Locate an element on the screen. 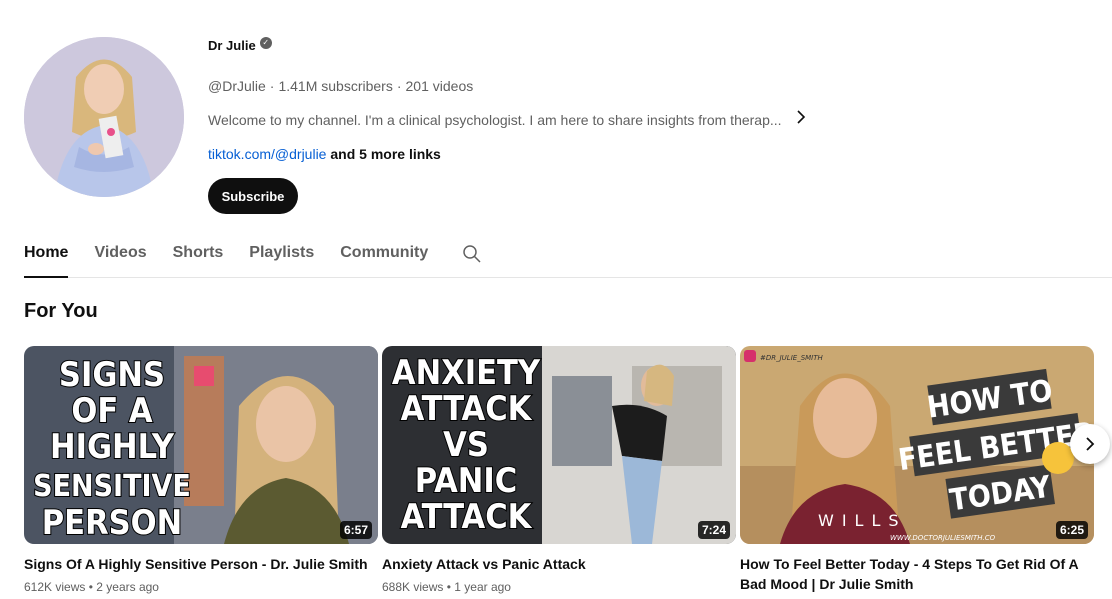 This screenshot has height=599, width=1112. video-thumbnail: ANXIETY ATTACK VS PANIC ATTACK 7:24 is located at coordinates (559, 445).